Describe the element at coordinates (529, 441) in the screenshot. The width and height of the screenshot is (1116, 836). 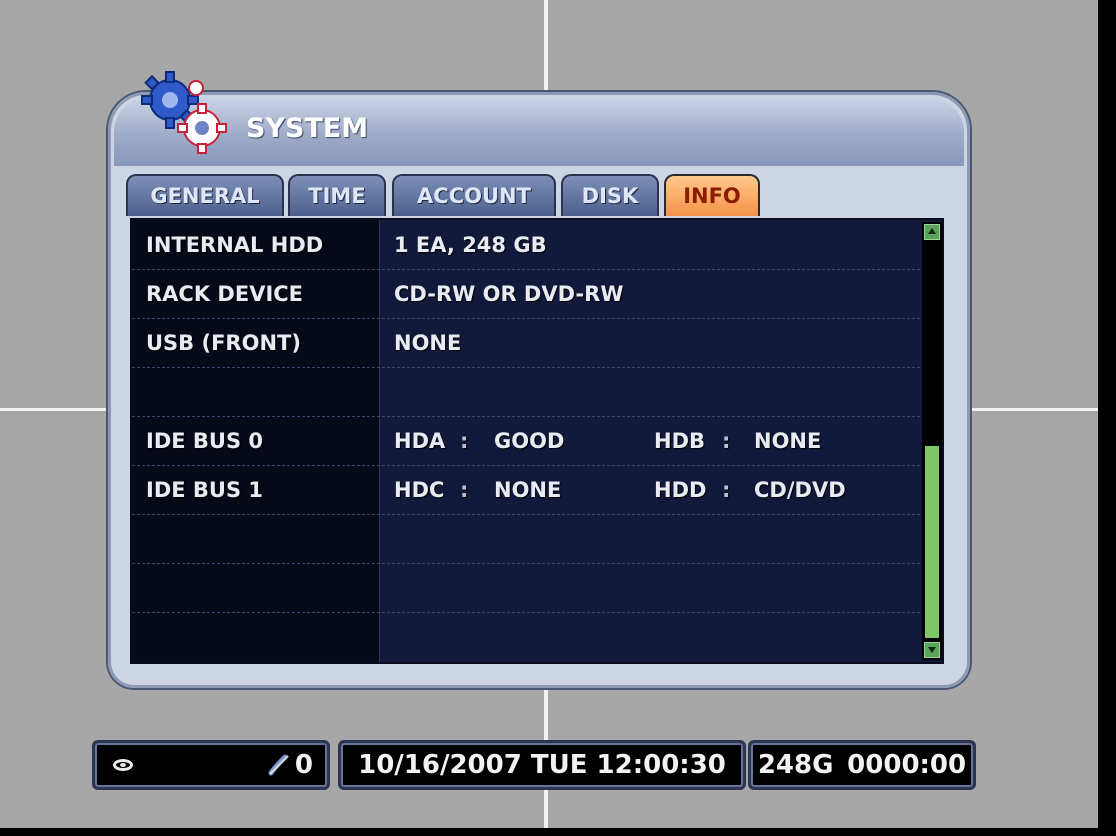
I see `ide0-a-value: GOOD` at that location.